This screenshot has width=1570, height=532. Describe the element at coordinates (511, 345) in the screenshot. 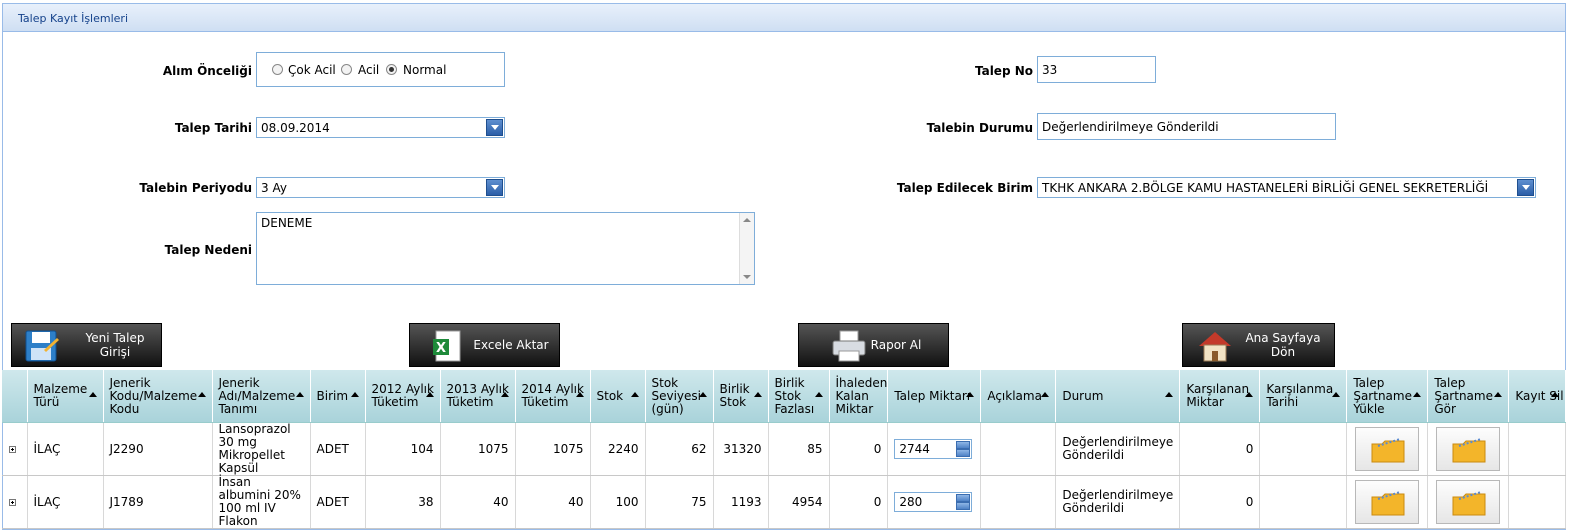

I see `excele-aktar-label: Excele Aktar` at that location.